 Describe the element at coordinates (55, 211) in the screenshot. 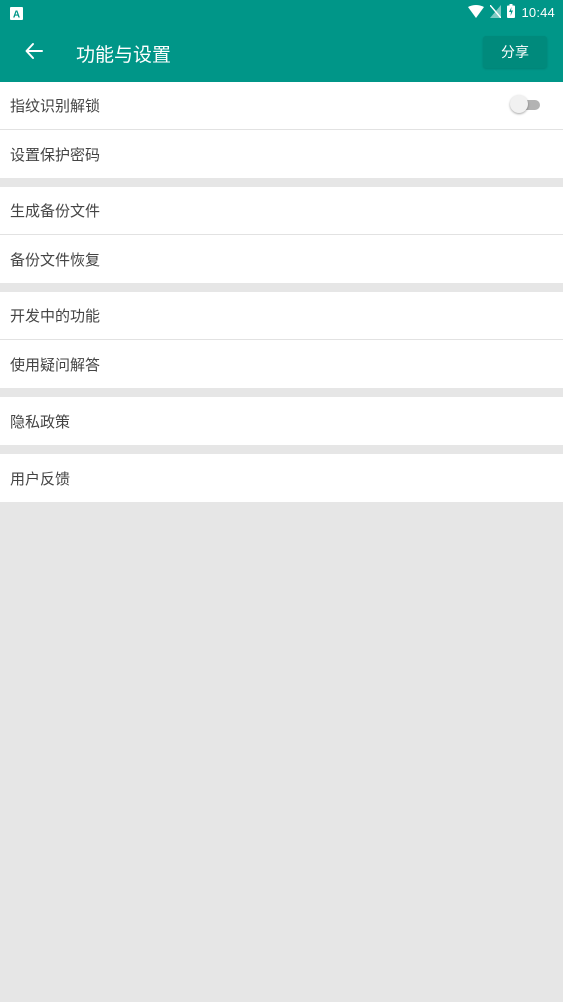

I see `row-label: 生成备份文件` at that location.